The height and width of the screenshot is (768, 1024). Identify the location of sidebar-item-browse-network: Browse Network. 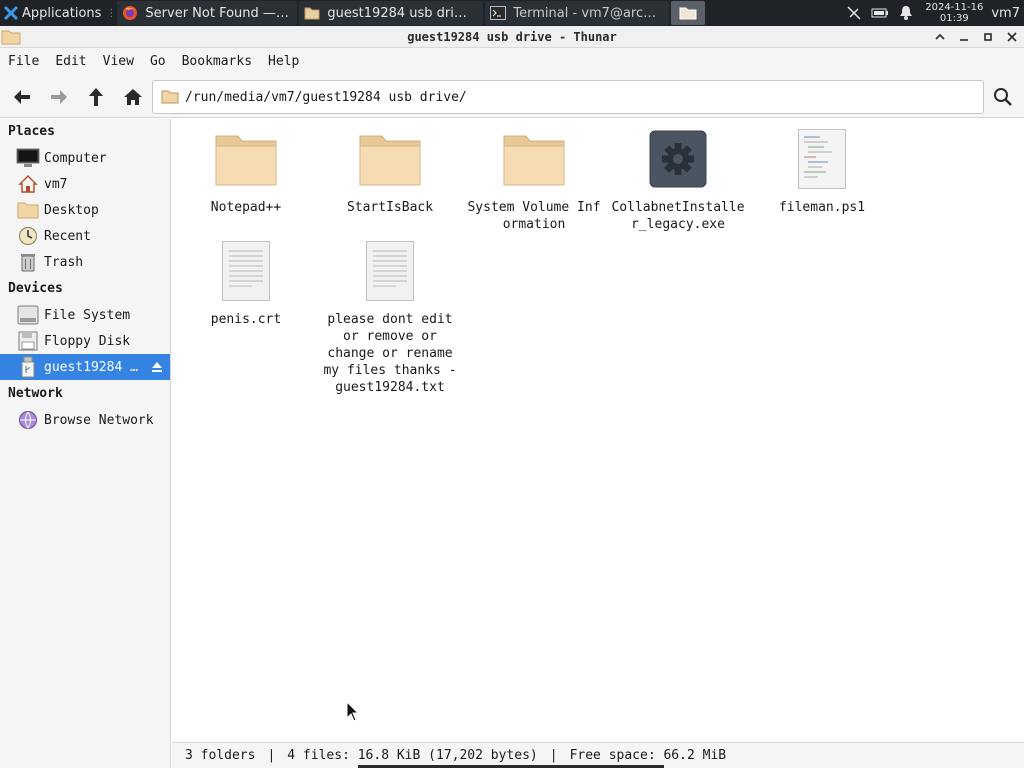
(85, 420).